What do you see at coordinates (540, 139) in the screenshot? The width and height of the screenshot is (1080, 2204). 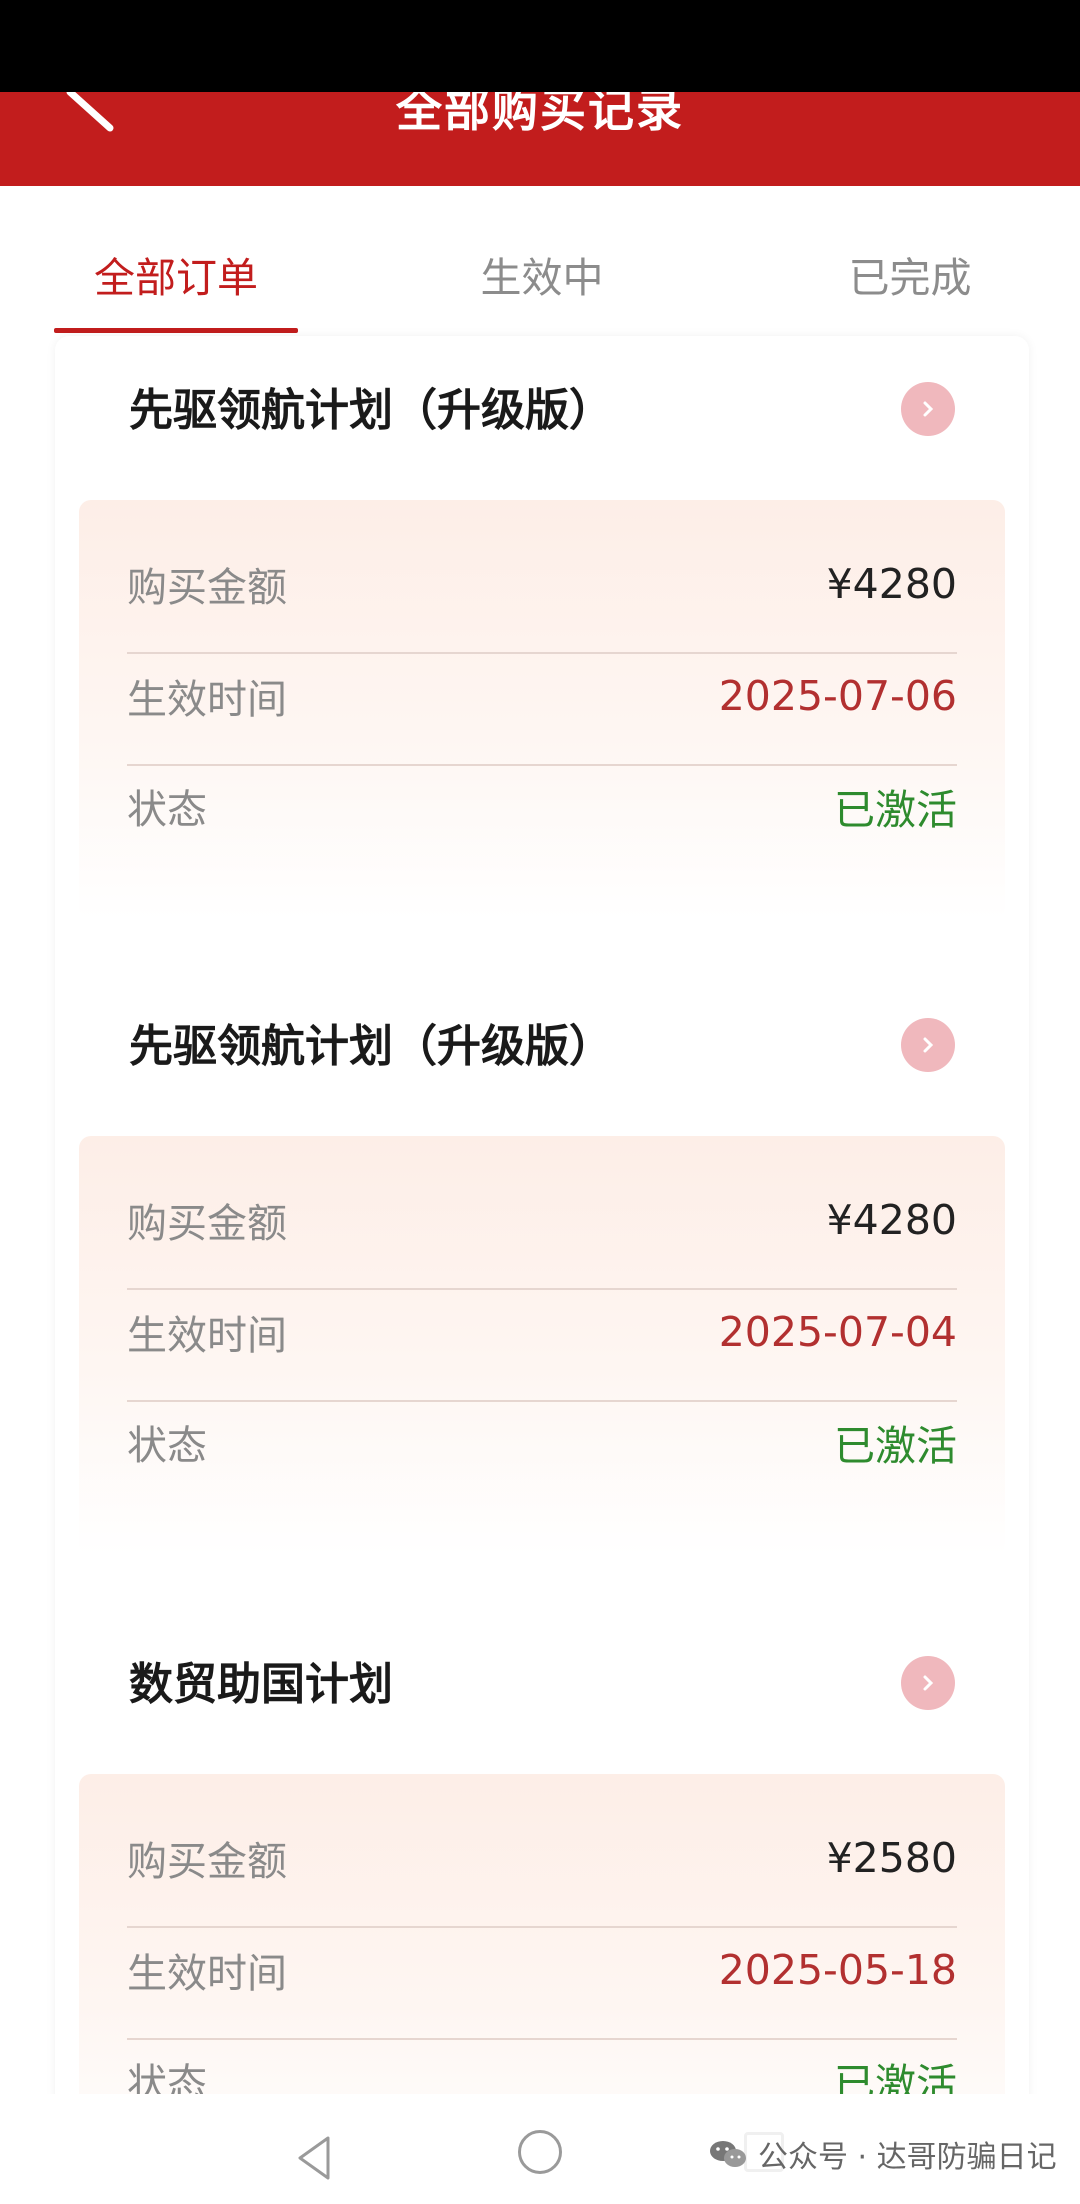 I see `app-header: 全部购买记录` at bounding box center [540, 139].